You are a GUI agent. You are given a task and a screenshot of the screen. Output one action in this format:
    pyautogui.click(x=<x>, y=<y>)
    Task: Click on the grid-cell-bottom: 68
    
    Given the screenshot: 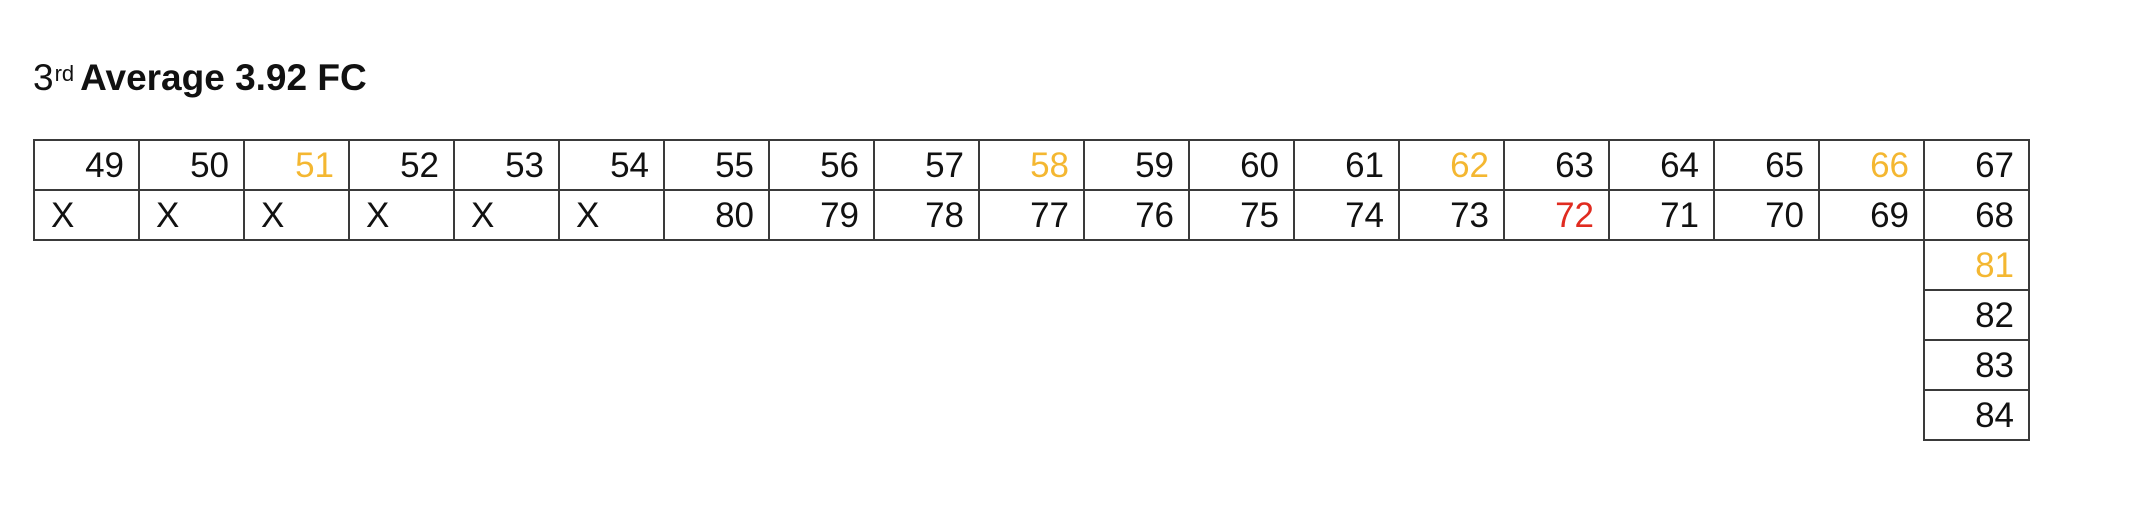 What is the action you would take?
    pyautogui.click(x=1976, y=215)
    